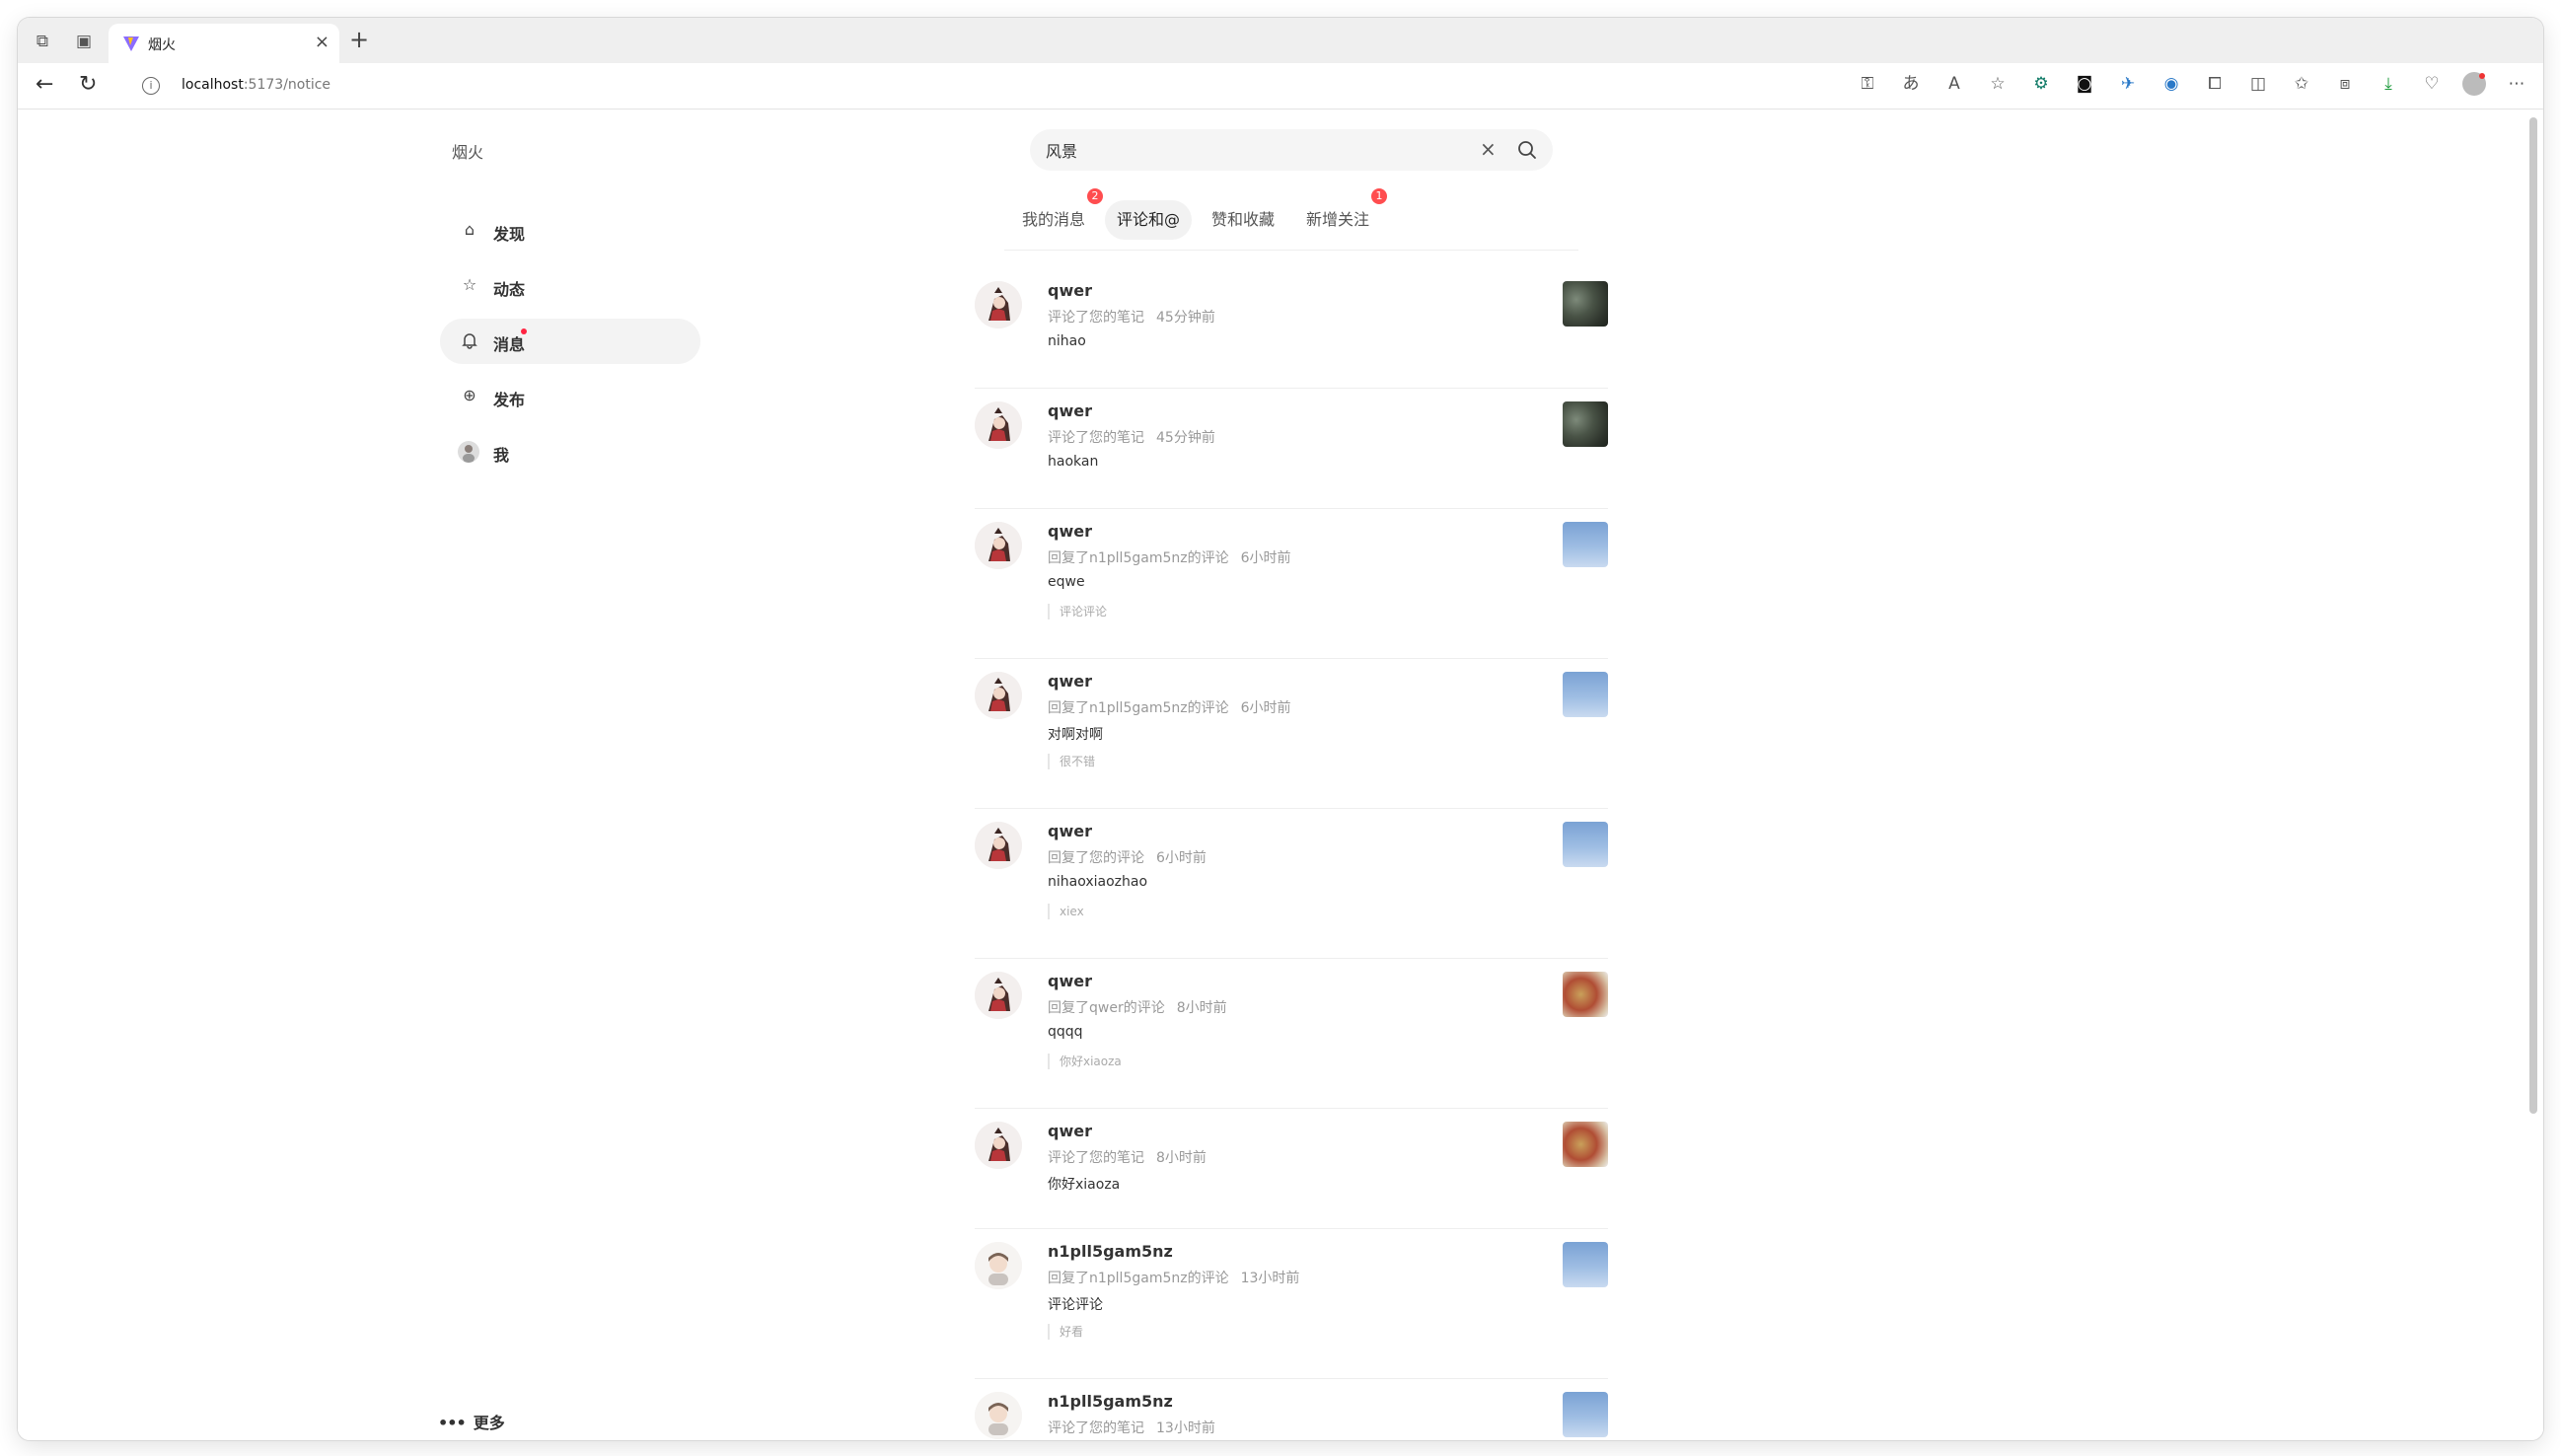 Image resolution: width=2561 pixels, height=1456 pixels. What do you see at coordinates (570, 341) in the screenshot?
I see `sidebar-item-messages: 消息` at bounding box center [570, 341].